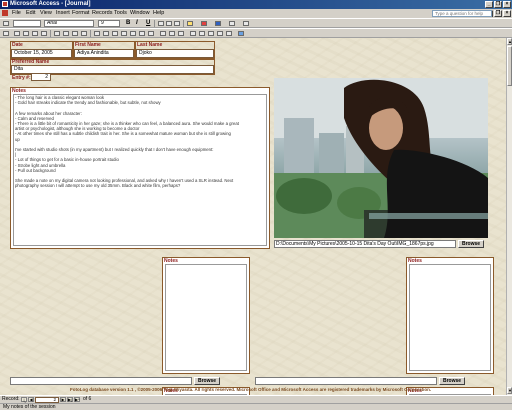 The height and width of the screenshot is (410, 512). Describe the element at coordinates (77, 399) in the screenshot. I see `new-record-nav-icon: ▶*` at that location.